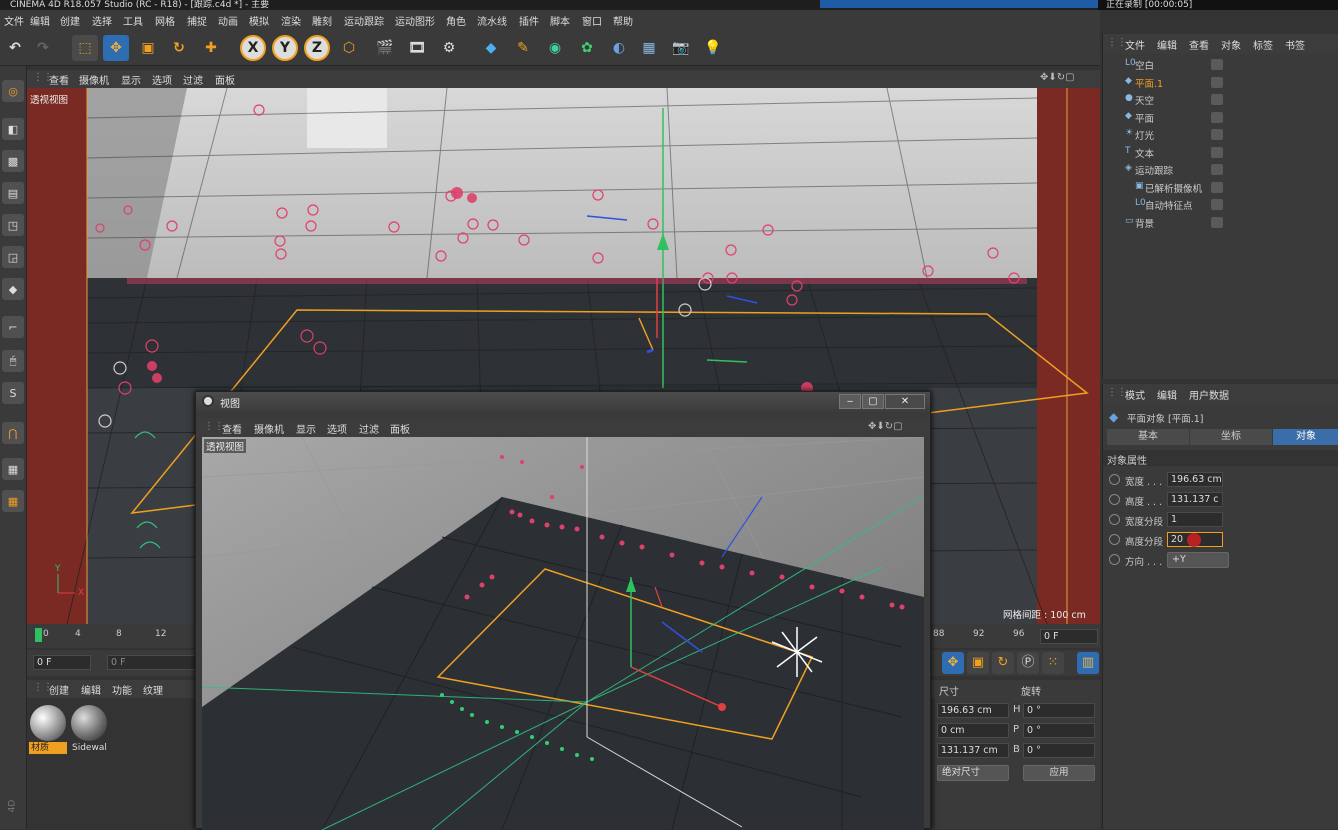  Describe the element at coordinates (973, 750) in the screenshot. I see `size-z-field: 131.137 cm` at that location.